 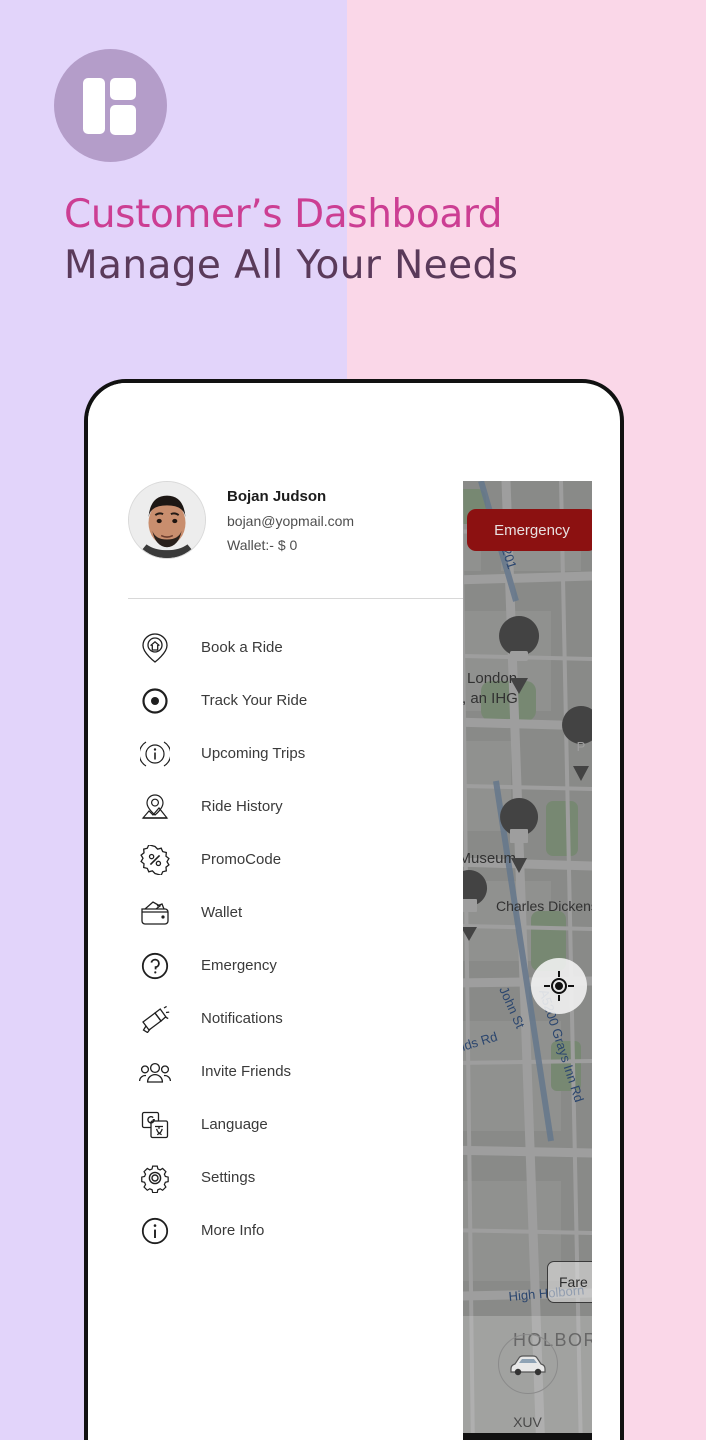 I want to click on menu-item-label: Settings, so click(x=228, y=1177).